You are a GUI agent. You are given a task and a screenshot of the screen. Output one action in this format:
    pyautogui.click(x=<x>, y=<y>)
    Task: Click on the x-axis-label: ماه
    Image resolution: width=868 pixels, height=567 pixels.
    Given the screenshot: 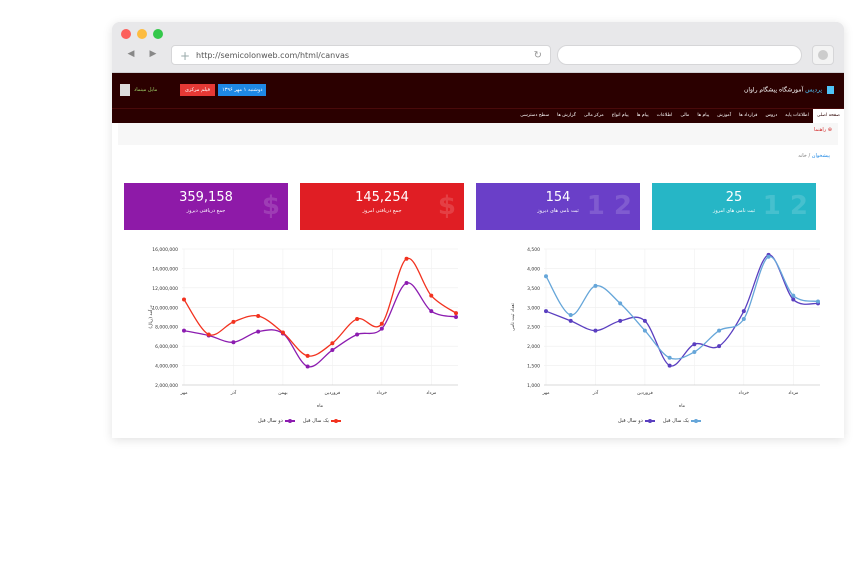 What is the action you would take?
    pyautogui.click(x=320, y=406)
    